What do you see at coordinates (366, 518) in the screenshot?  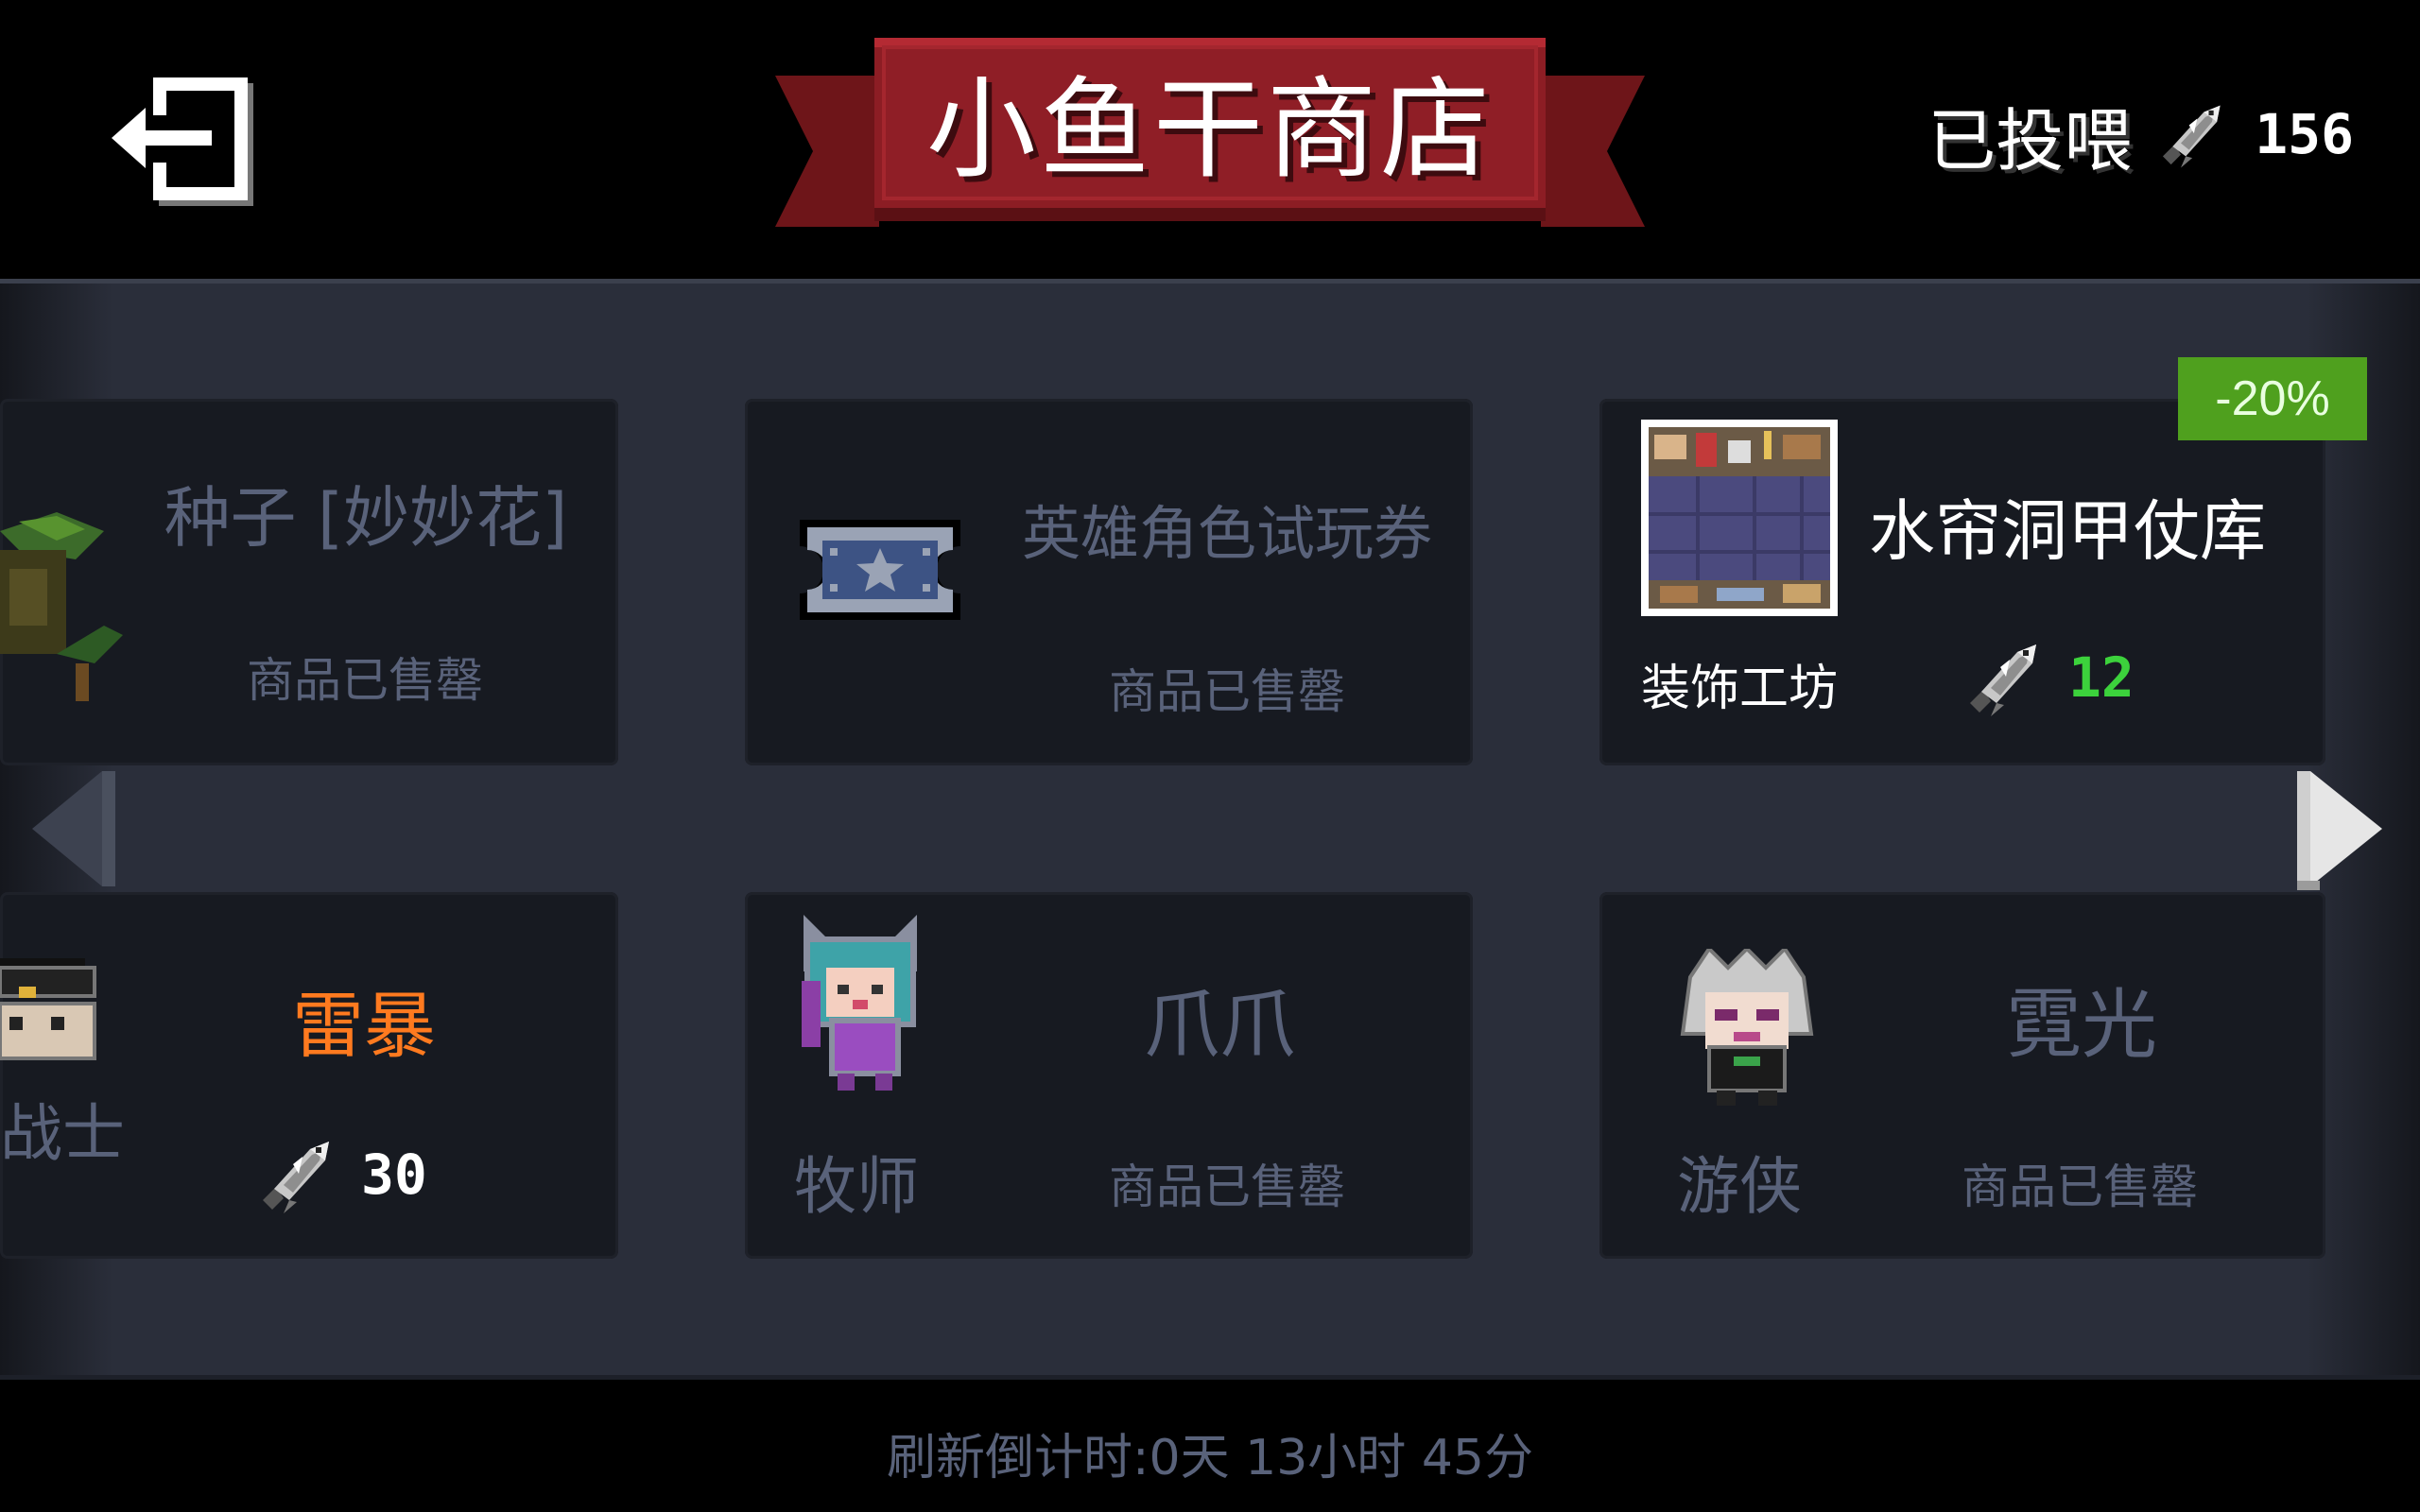 I see `item-title: 种子 [妙妙花]` at bounding box center [366, 518].